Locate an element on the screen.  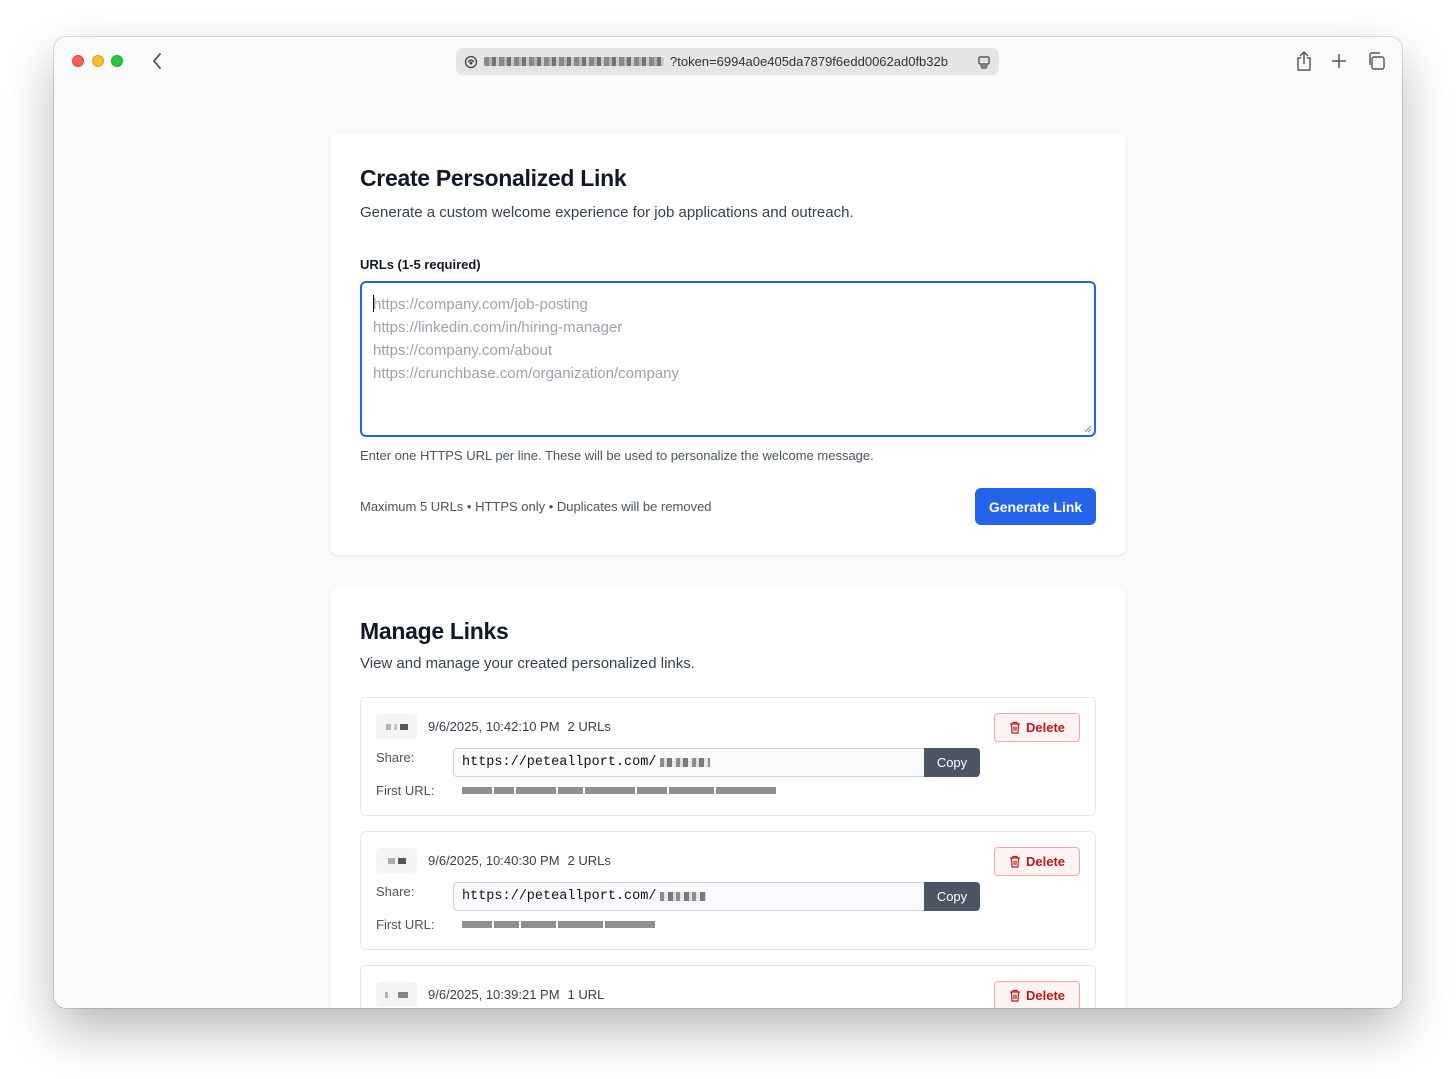
minimize-window-button is located at coordinates (98, 61).